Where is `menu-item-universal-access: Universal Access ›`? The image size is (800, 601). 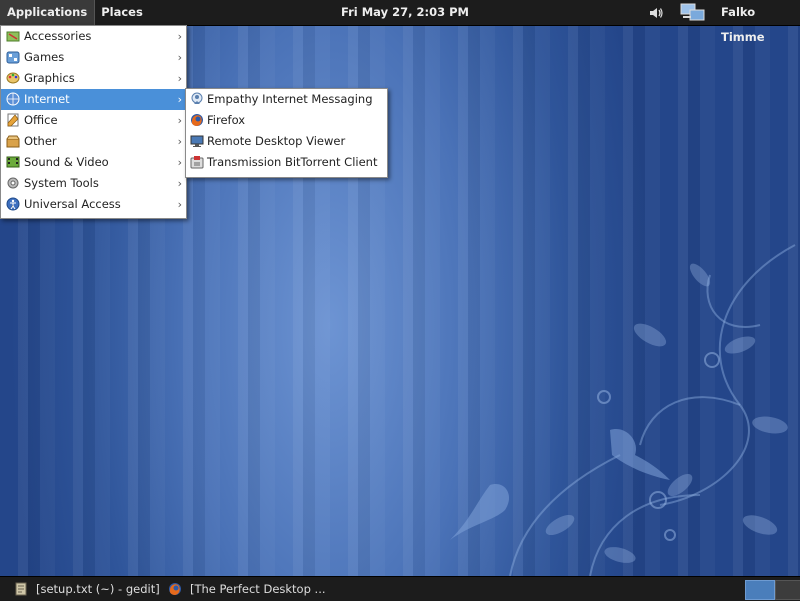
menu-item-universal-access: Universal Access › is located at coordinates (93, 204).